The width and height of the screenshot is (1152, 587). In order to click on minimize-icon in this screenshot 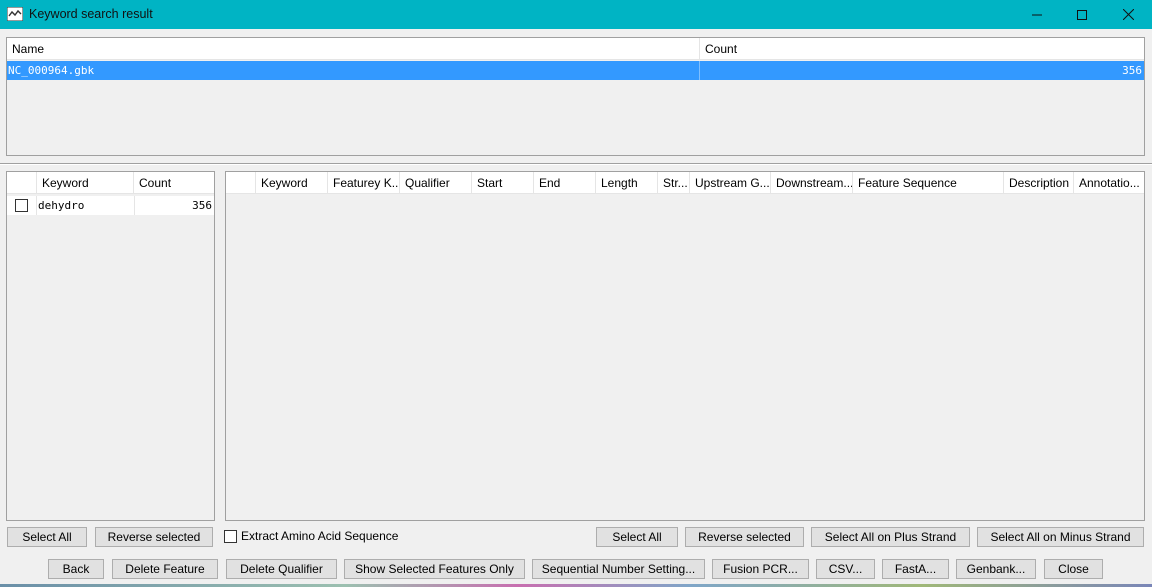, I will do `click(1037, 15)`.